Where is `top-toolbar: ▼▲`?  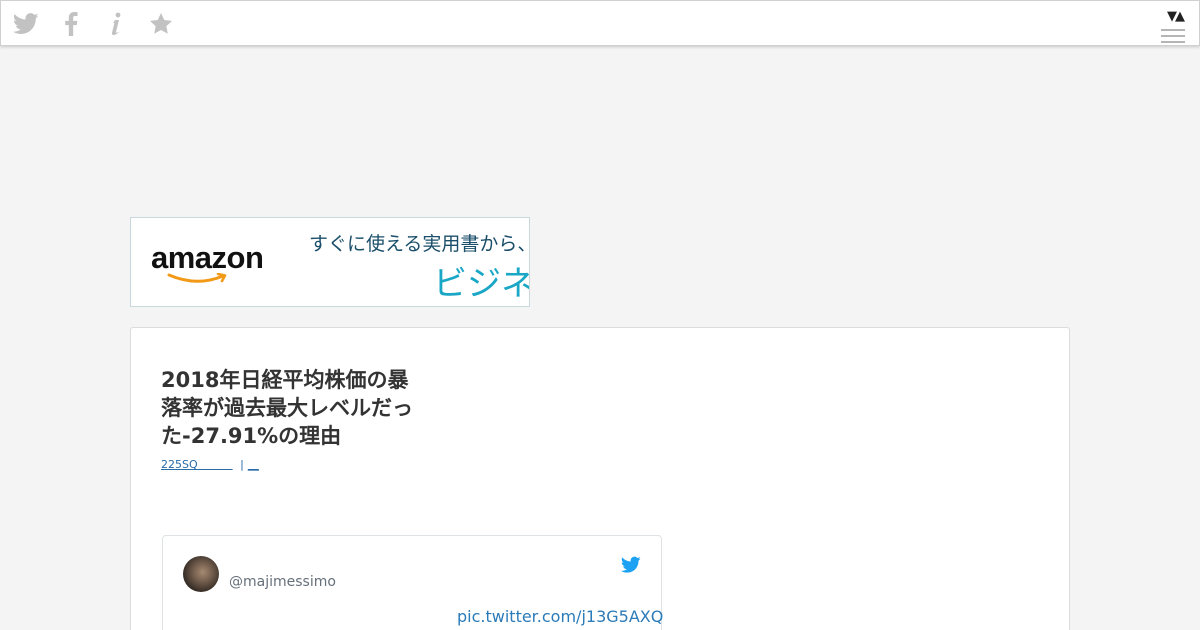 top-toolbar: ▼▲ is located at coordinates (600, 23).